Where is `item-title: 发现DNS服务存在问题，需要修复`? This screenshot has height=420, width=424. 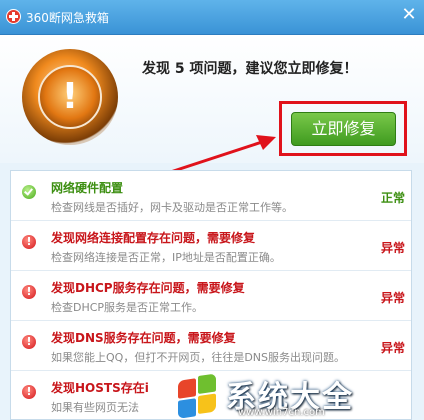
item-title: 发现DNS服务存在问题，需要修复 is located at coordinates (143, 338).